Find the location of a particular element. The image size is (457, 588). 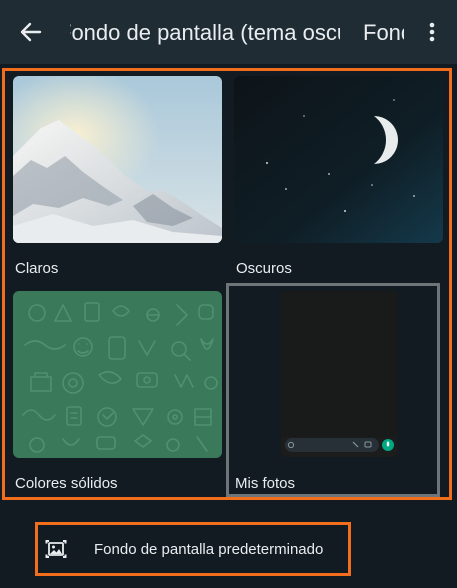

light-wallpaper-thumbnail is located at coordinates (117, 159).